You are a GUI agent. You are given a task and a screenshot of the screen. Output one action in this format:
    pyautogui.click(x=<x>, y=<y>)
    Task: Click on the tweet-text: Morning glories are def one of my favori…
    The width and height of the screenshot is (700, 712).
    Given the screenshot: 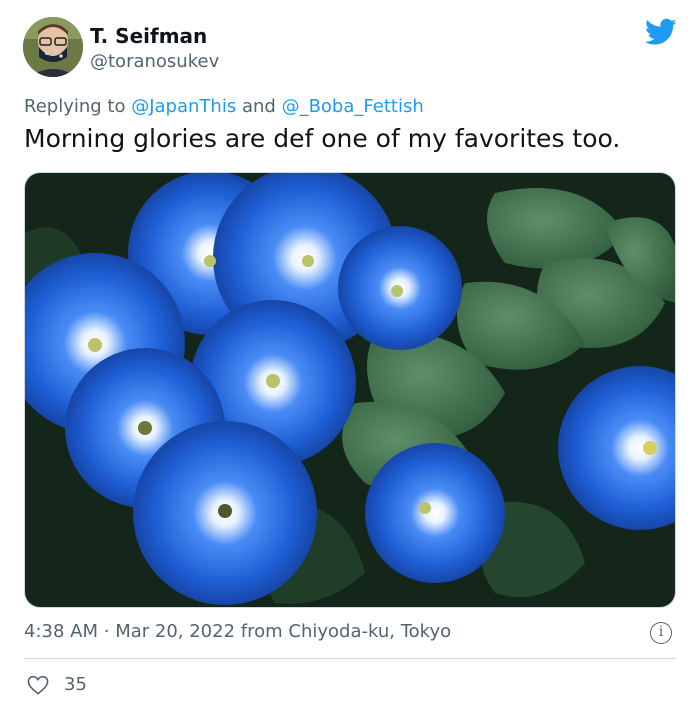 What is the action you would take?
    pyautogui.click(x=322, y=138)
    